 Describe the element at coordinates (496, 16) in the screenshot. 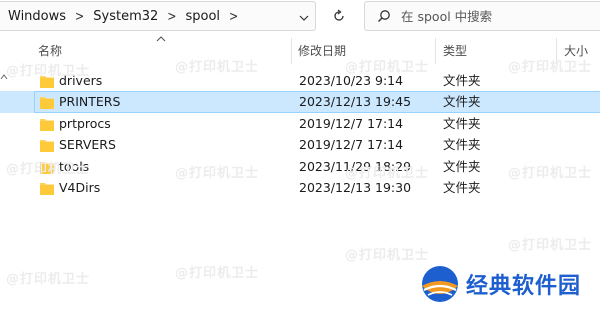

I see `search-input` at that location.